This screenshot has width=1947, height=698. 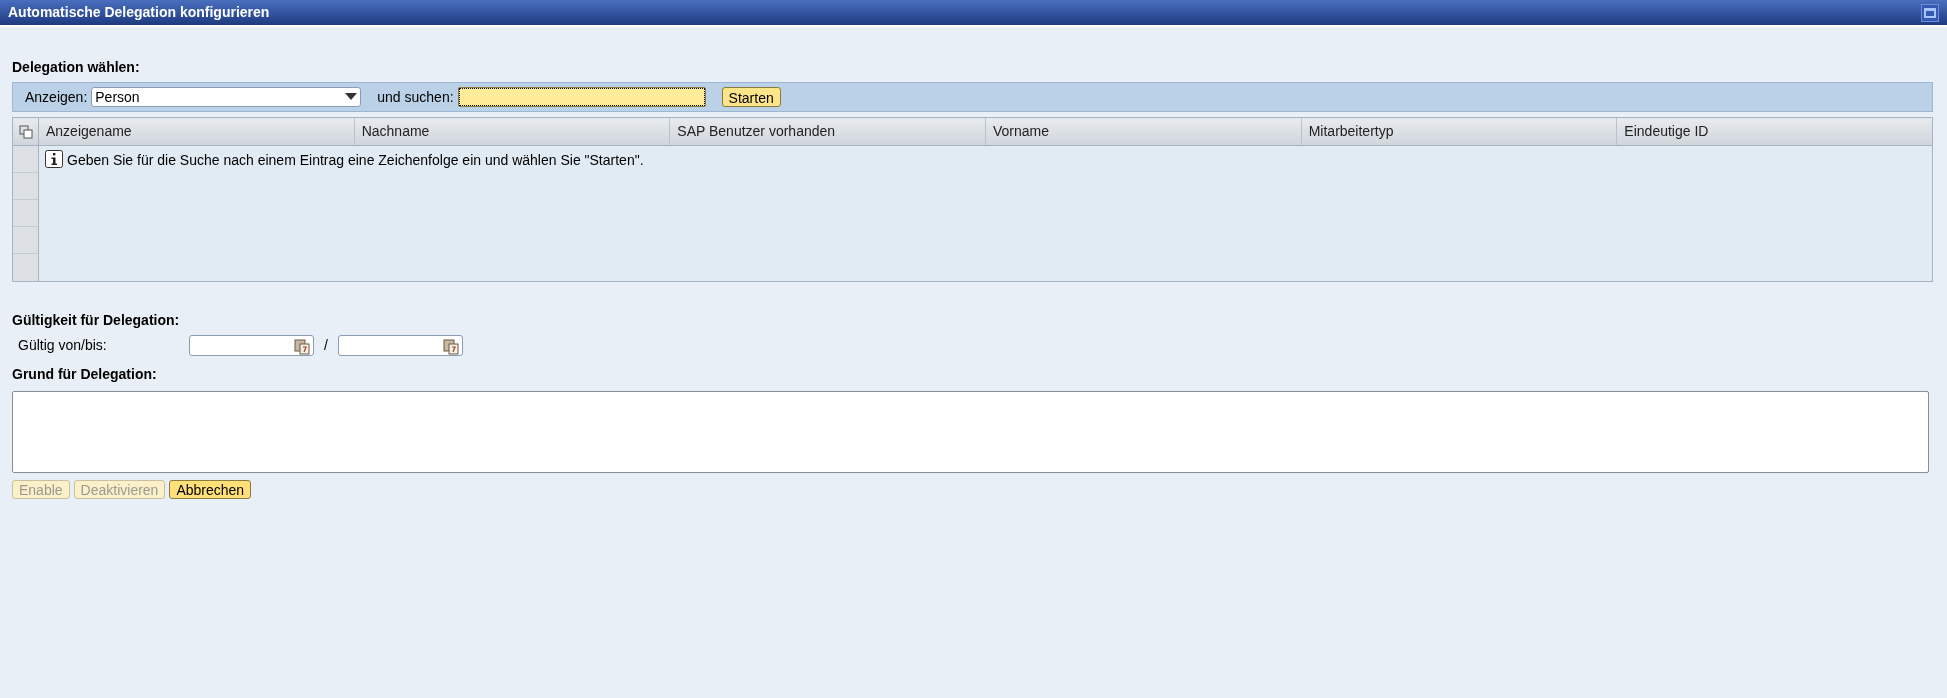 What do you see at coordinates (415, 97) in the screenshot?
I see `field-label: und suchen:` at bounding box center [415, 97].